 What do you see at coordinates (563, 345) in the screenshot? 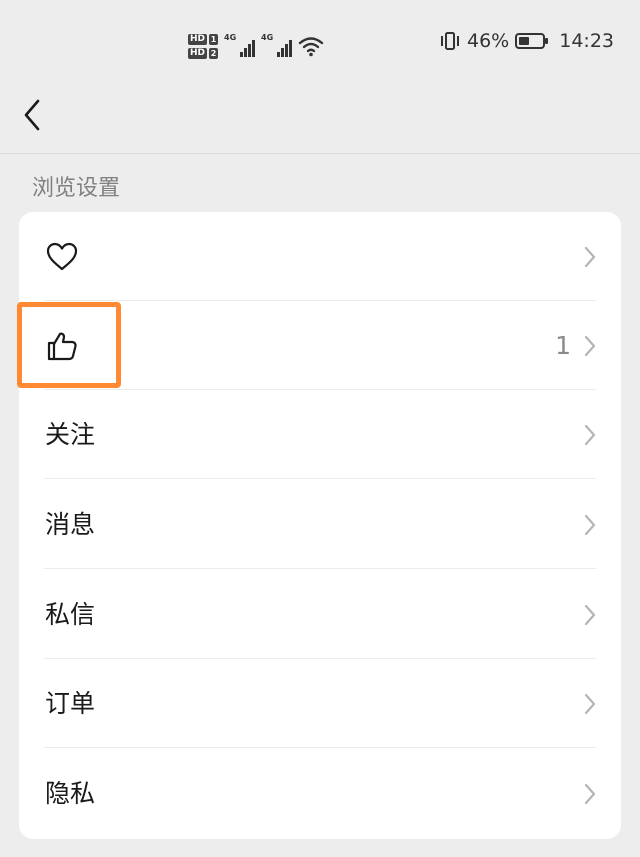
I see `likes-count: 1` at bounding box center [563, 345].